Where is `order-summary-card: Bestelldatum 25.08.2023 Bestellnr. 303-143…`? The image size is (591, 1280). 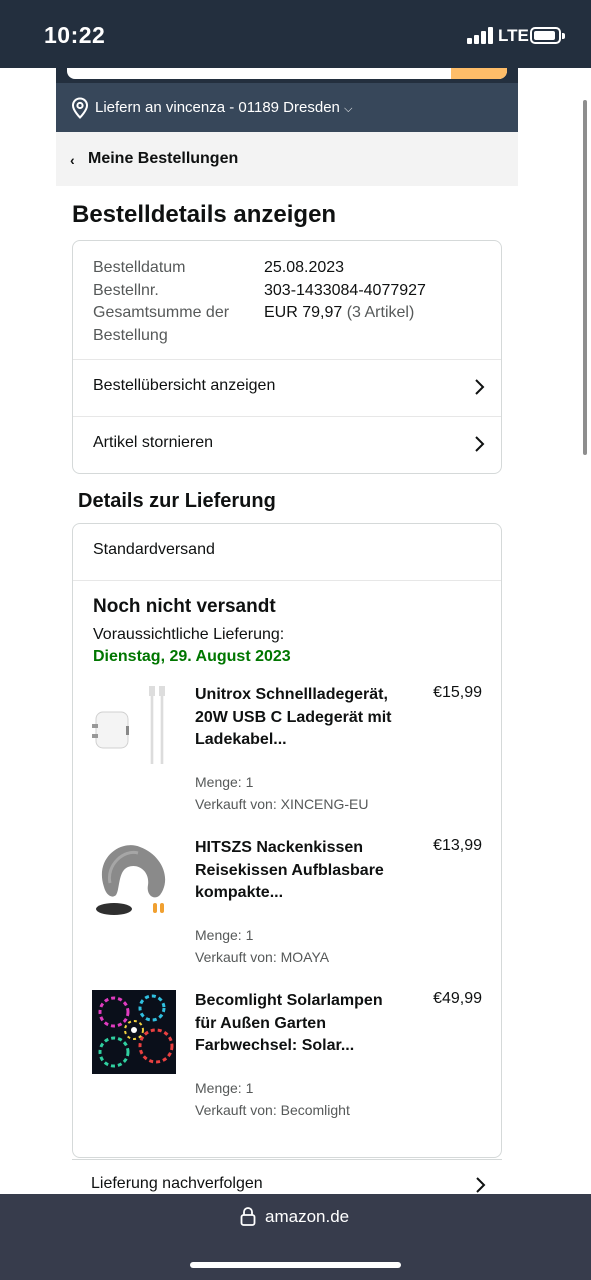
order-summary-card: Bestelldatum 25.08.2023 Bestellnr. 303-143… is located at coordinates (287, 357).